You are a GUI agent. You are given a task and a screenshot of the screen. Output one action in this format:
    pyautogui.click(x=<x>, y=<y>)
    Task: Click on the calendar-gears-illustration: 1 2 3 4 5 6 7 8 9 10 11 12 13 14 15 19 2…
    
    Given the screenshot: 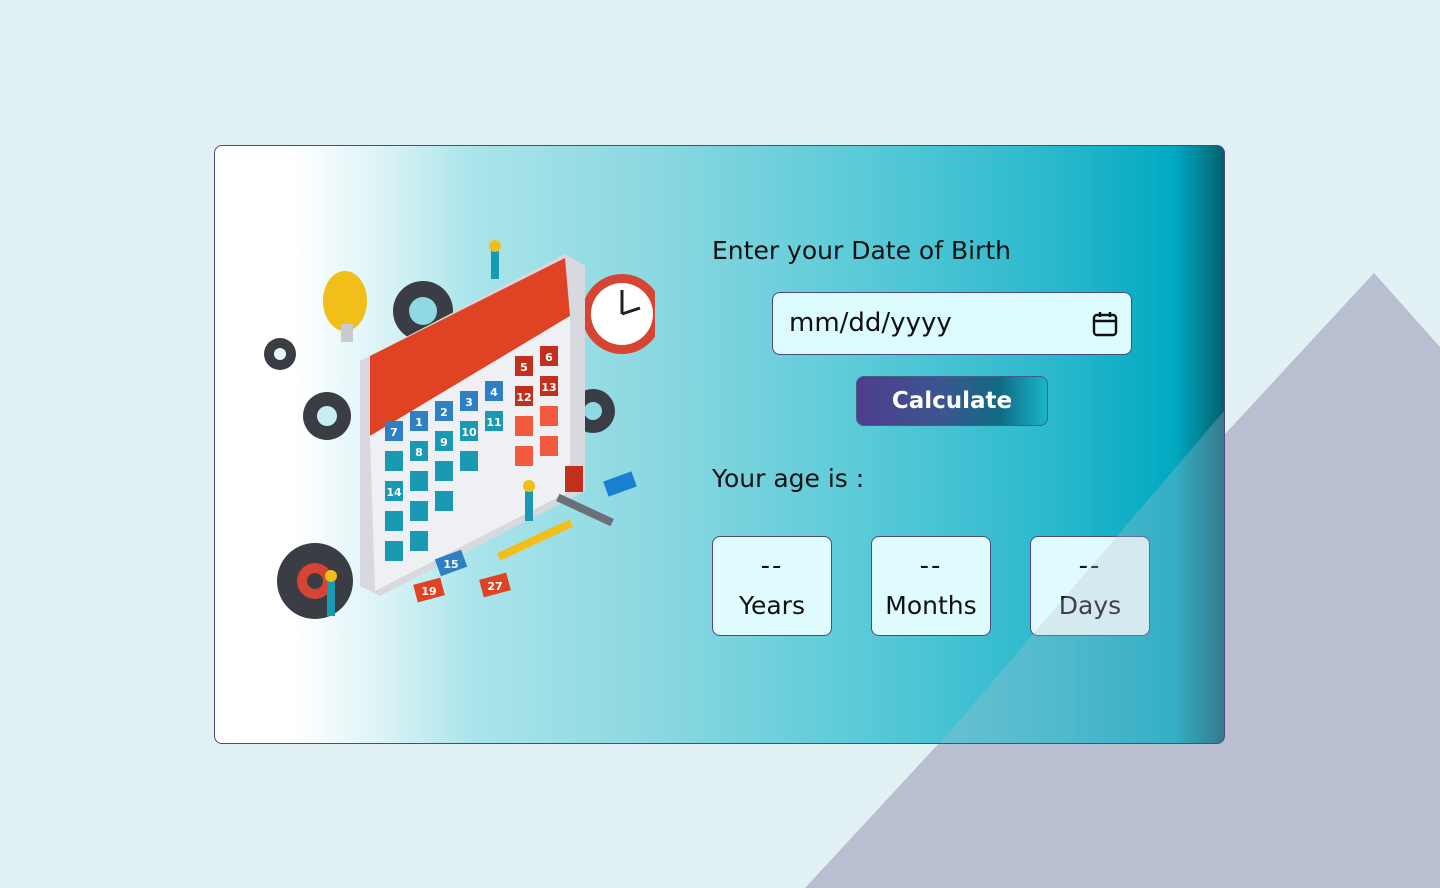 What is the action you would take?
    pyautogui.click(x=459, y=429)
    